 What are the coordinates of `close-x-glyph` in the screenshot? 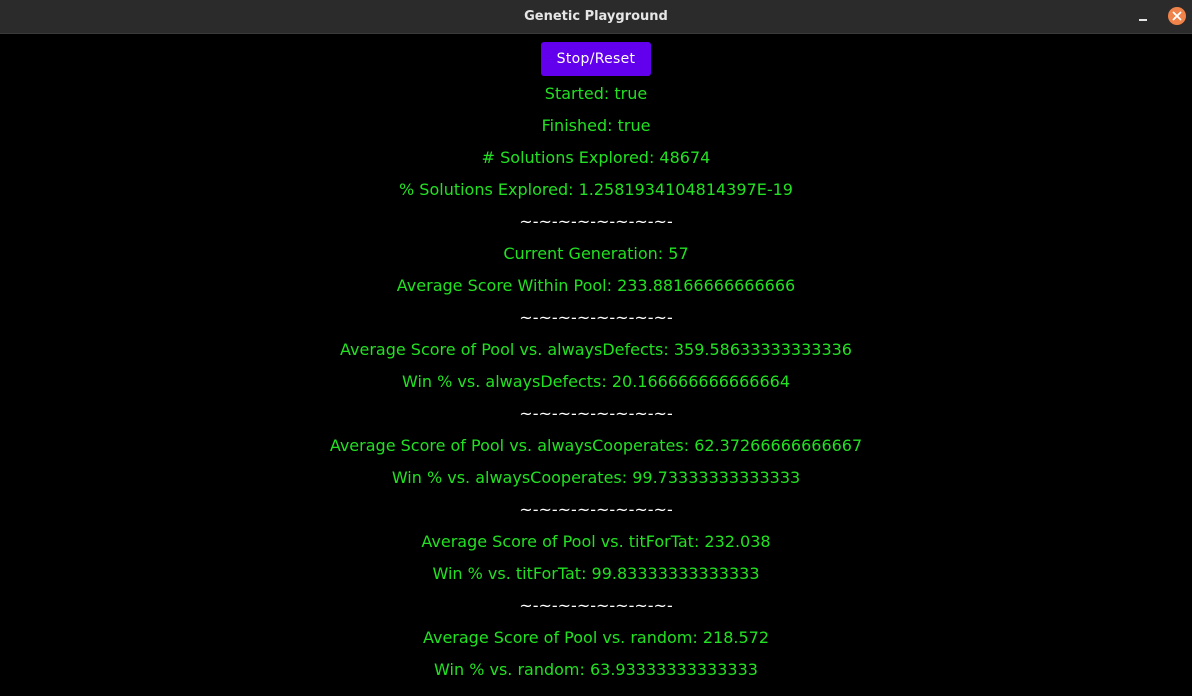 It's located at (1177, 16).